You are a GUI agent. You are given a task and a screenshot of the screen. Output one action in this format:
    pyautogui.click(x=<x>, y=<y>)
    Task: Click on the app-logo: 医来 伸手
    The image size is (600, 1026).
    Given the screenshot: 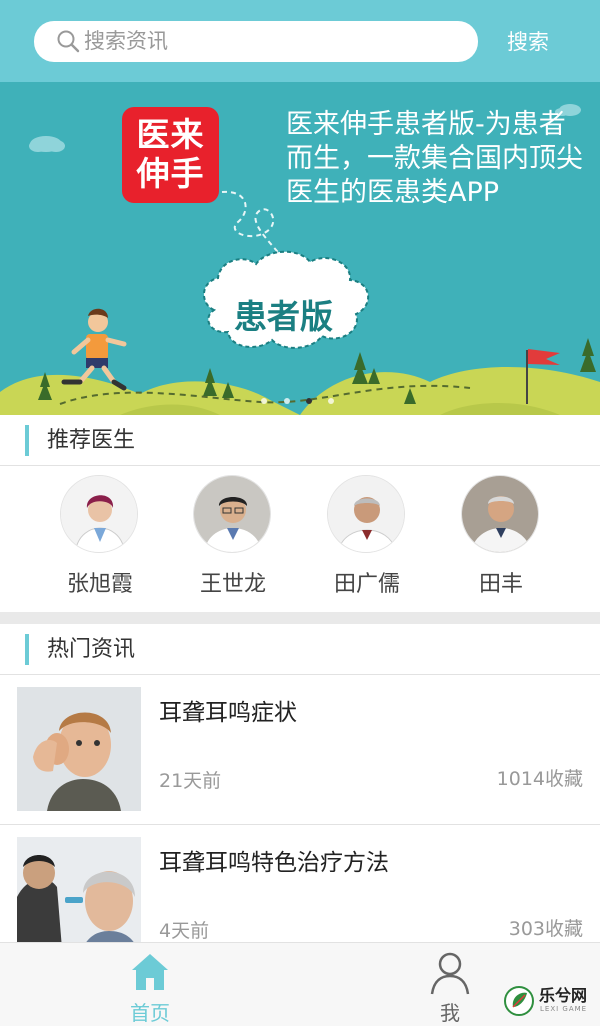 What is the action you would take?
    pyautogui.click(x=170, y=155)
    